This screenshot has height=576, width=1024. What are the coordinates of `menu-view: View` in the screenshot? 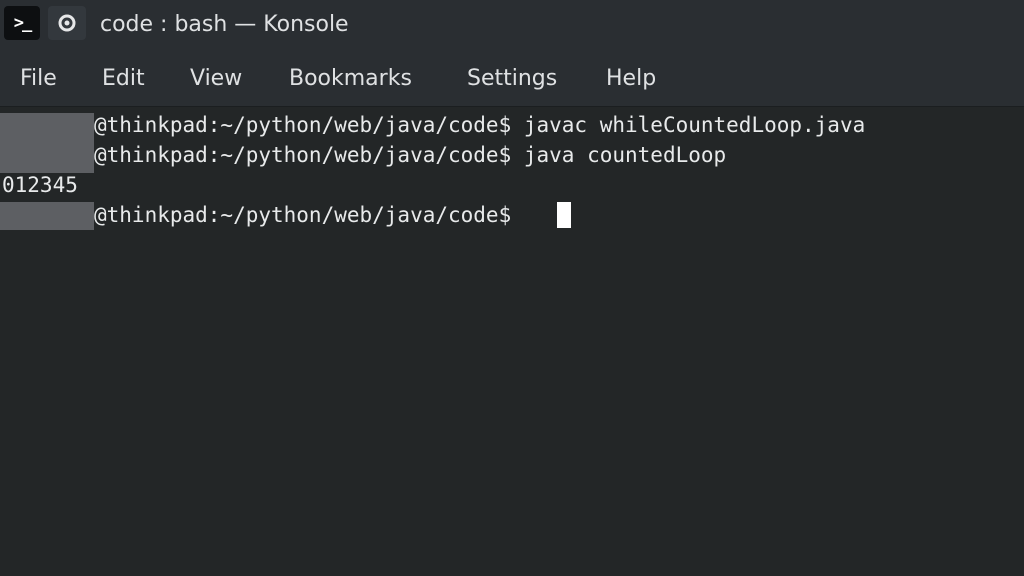 It's located at (216, 79).